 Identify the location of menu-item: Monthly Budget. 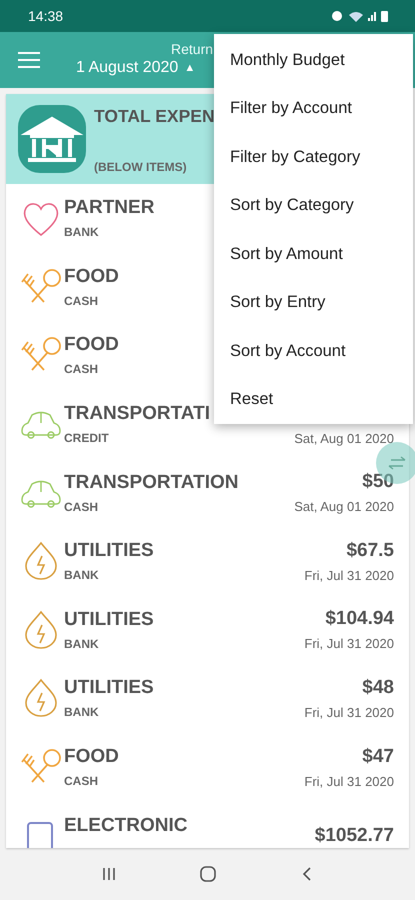
(313, 60).